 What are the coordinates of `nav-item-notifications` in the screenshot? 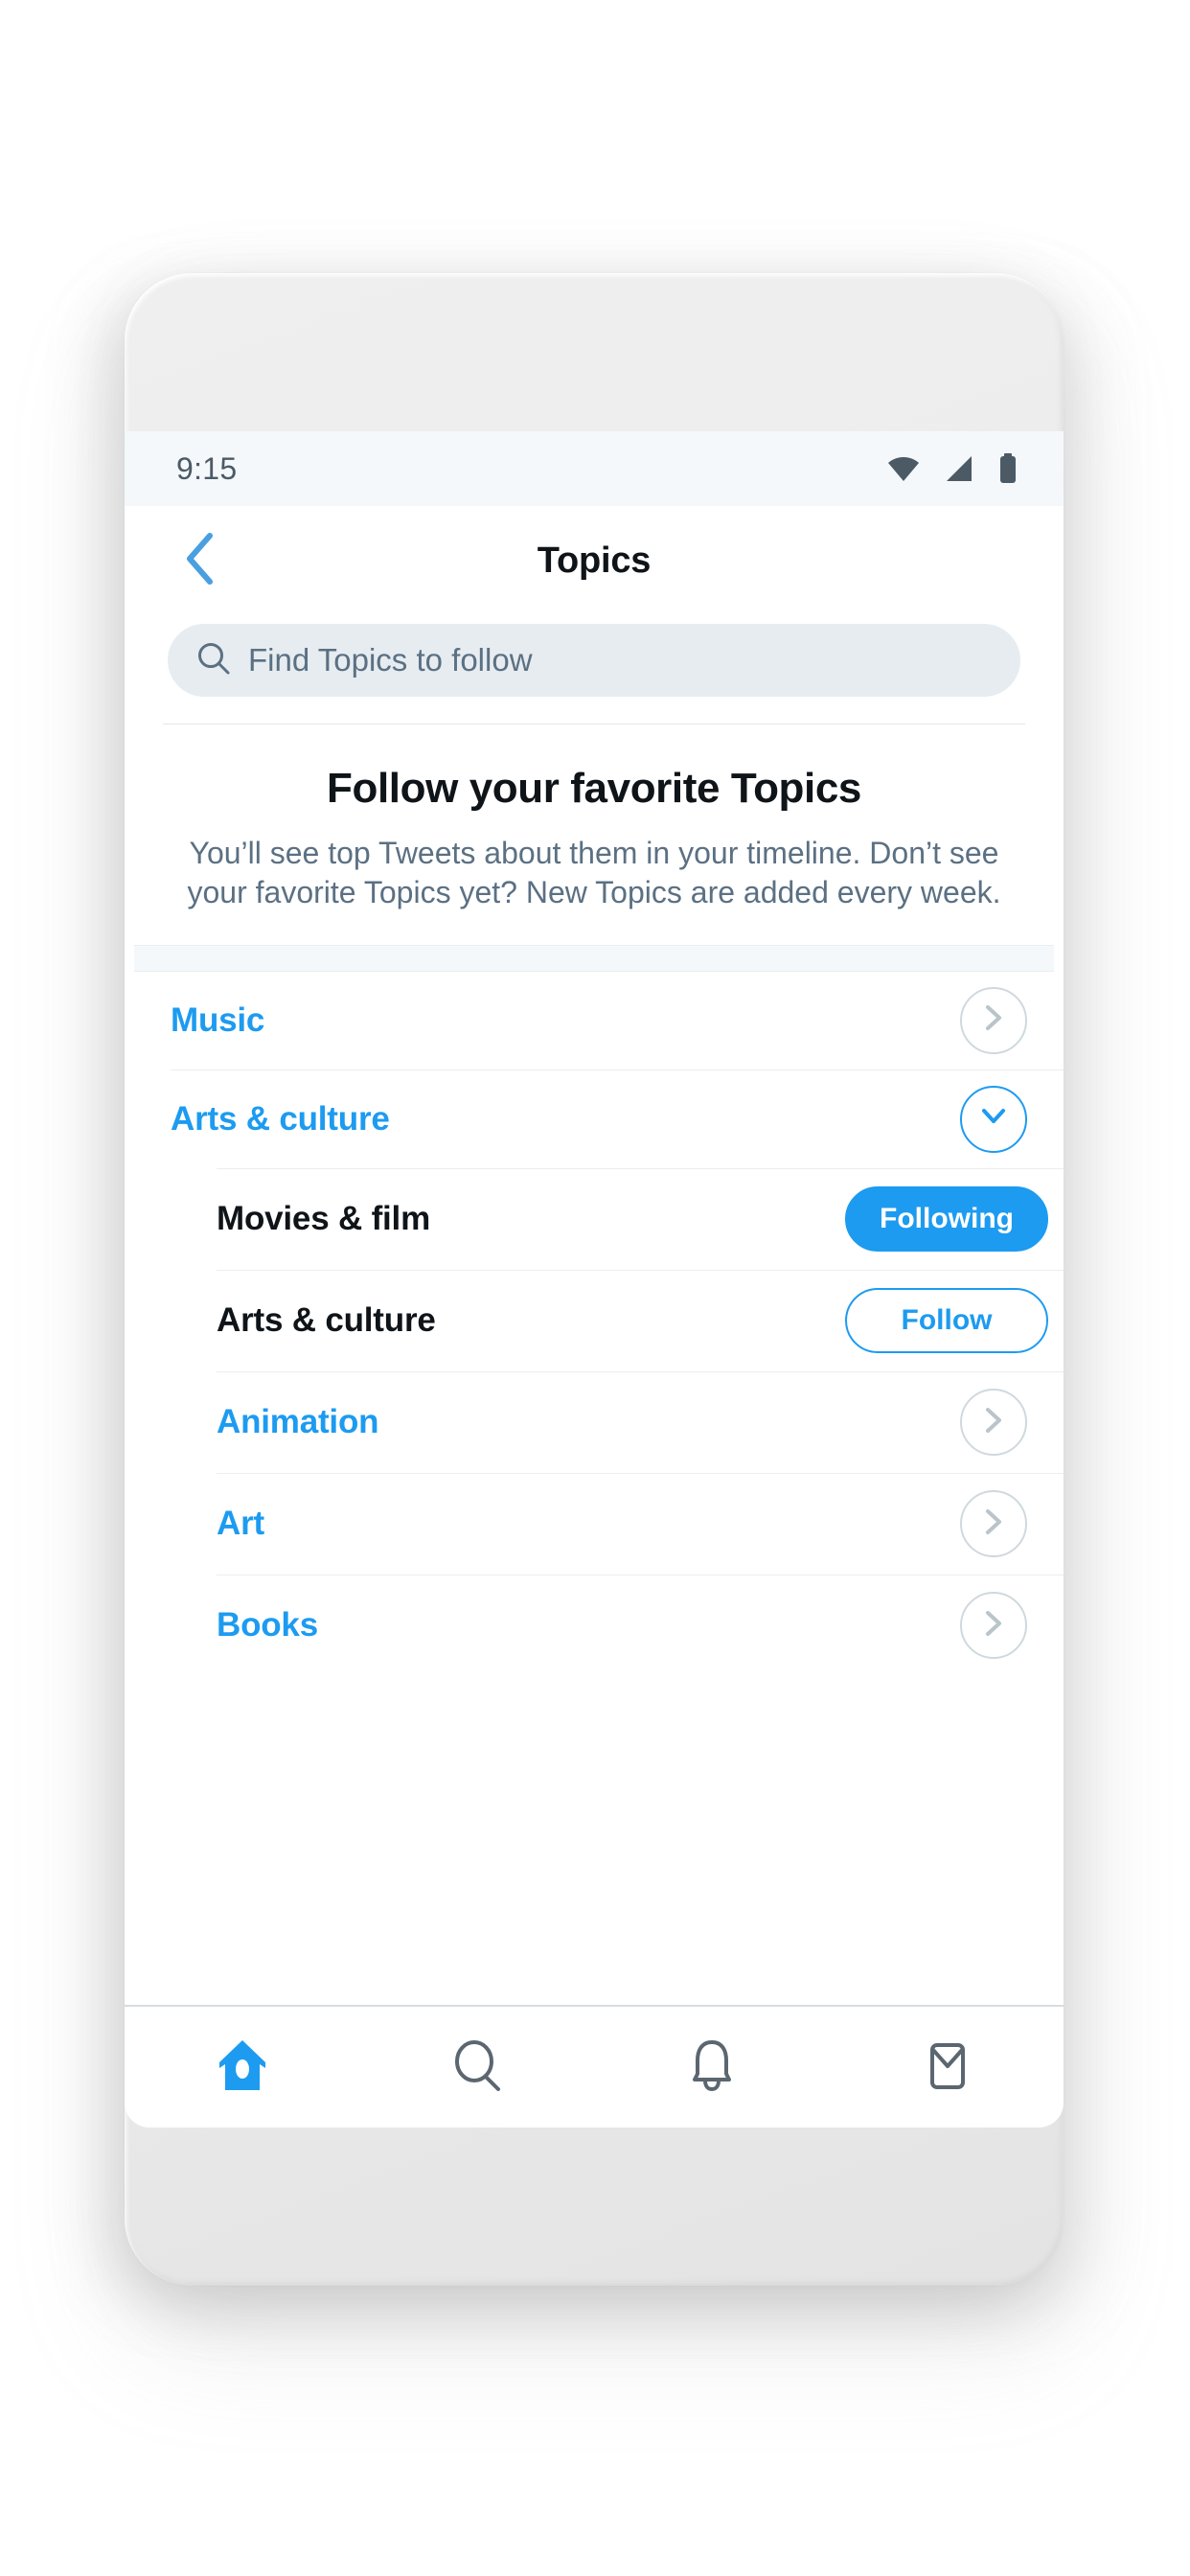 It's located at (712, 2067).